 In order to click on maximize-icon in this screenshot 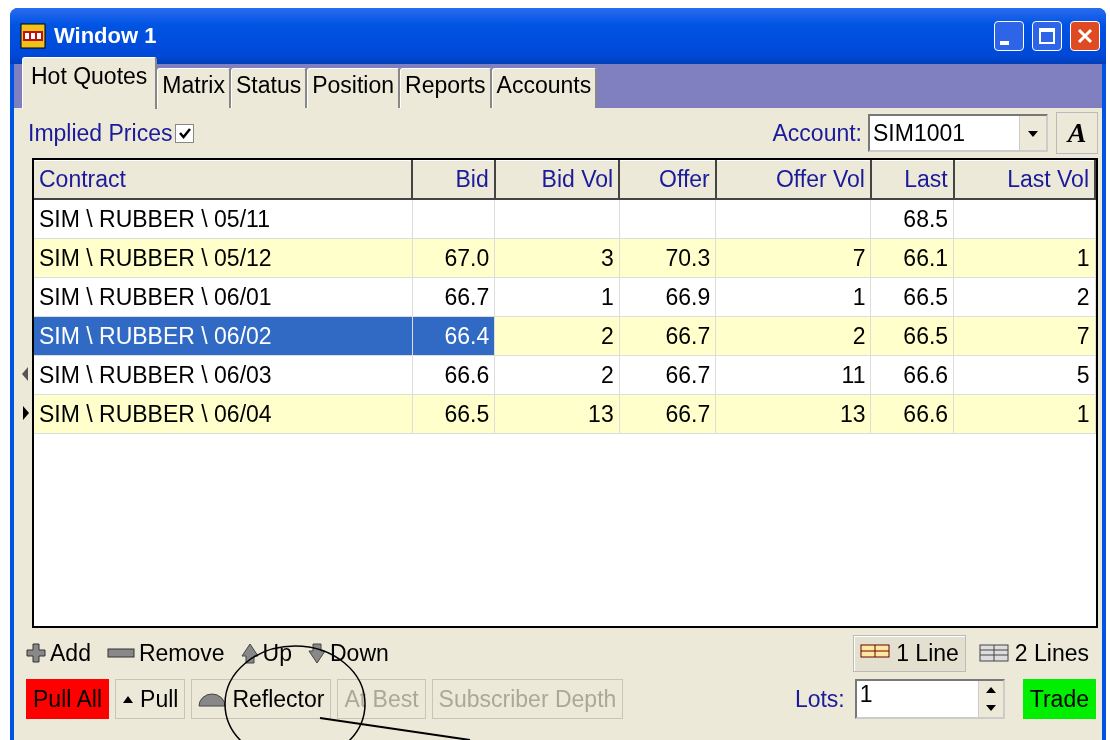, I will do `click(1047, 36)`.